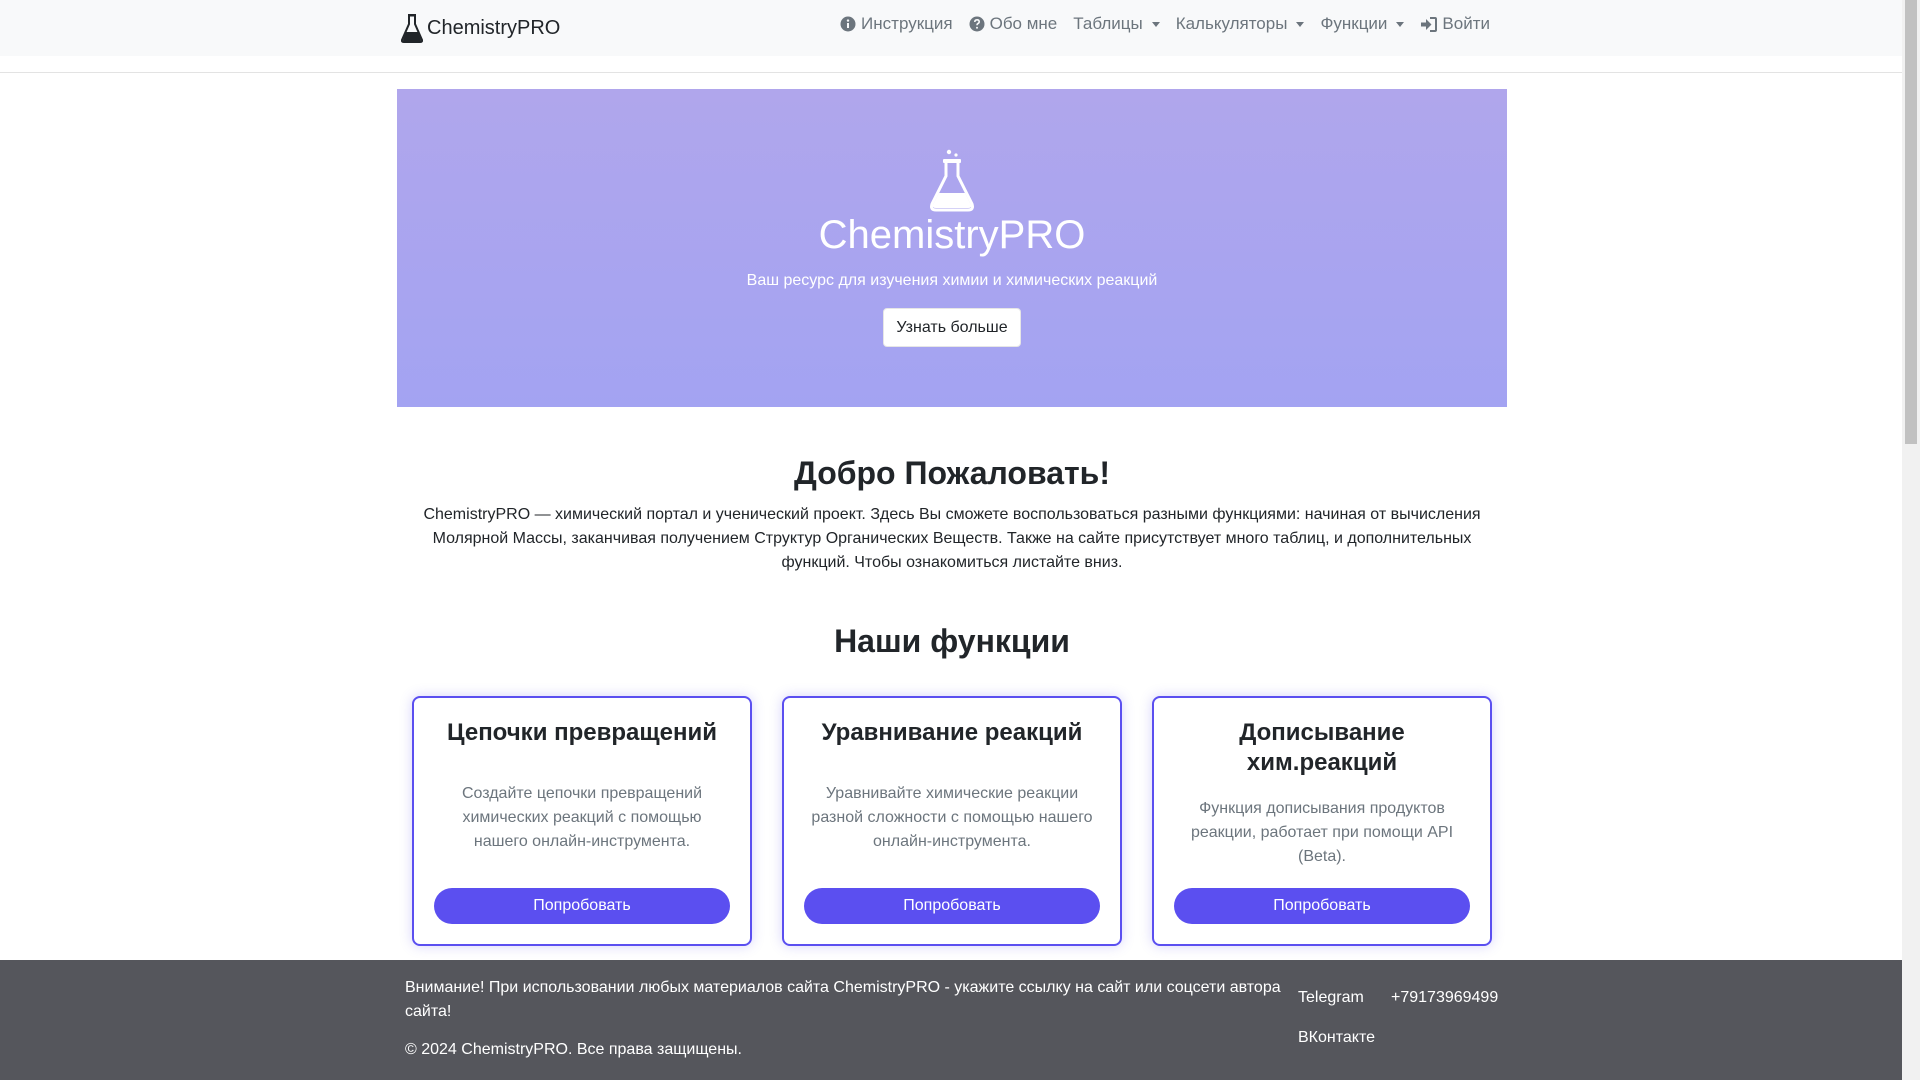  I want to click on nav-label-instructions: Инструкция, so click(907, 23).